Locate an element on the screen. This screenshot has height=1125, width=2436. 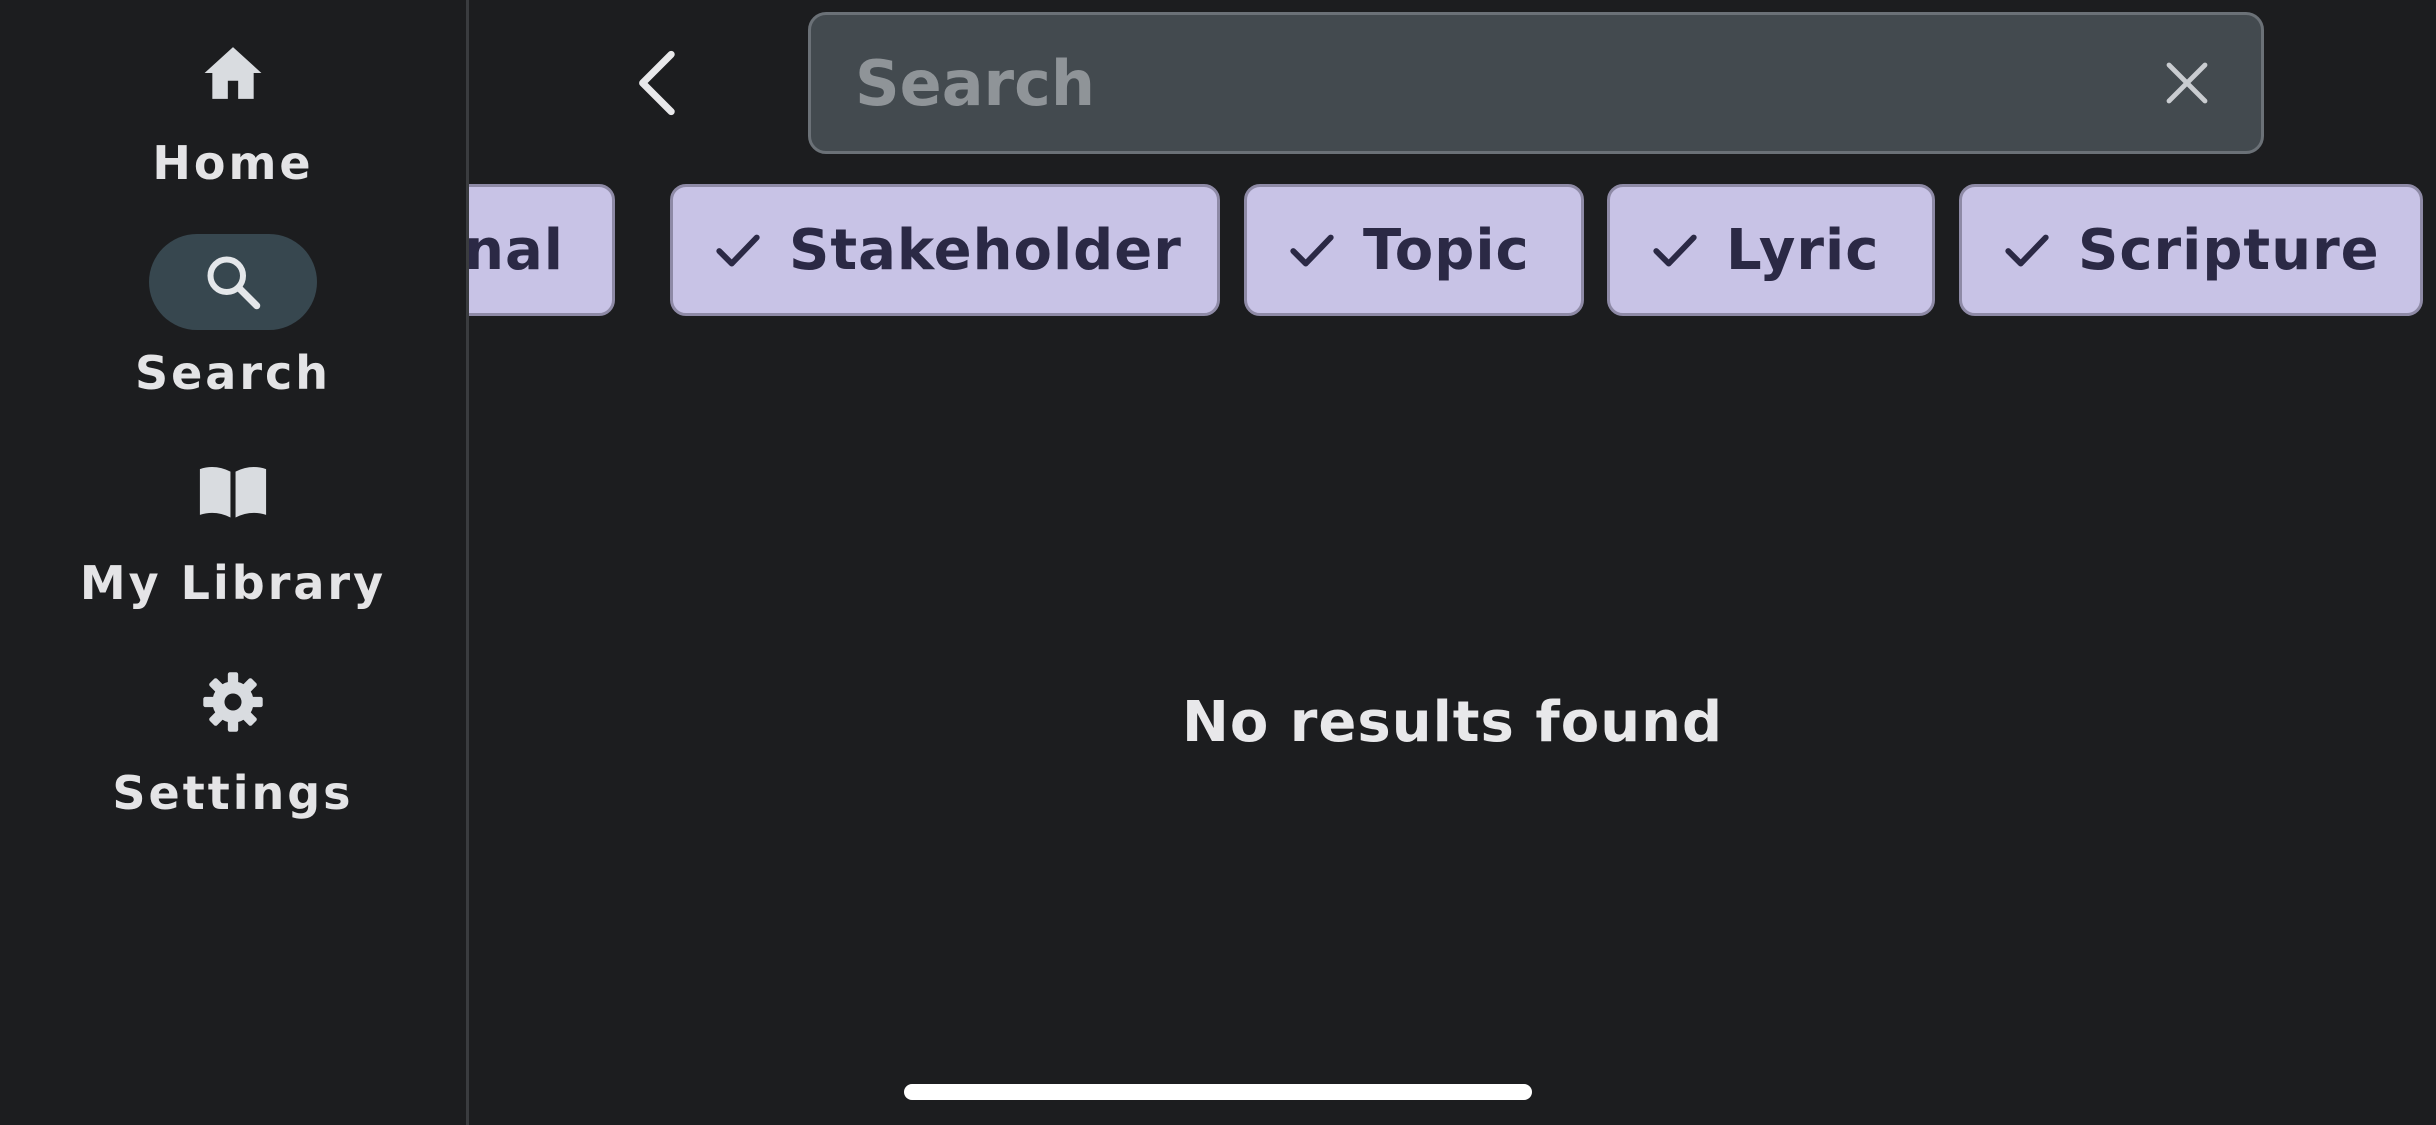
search-icon is located at coordinates (233, 282).